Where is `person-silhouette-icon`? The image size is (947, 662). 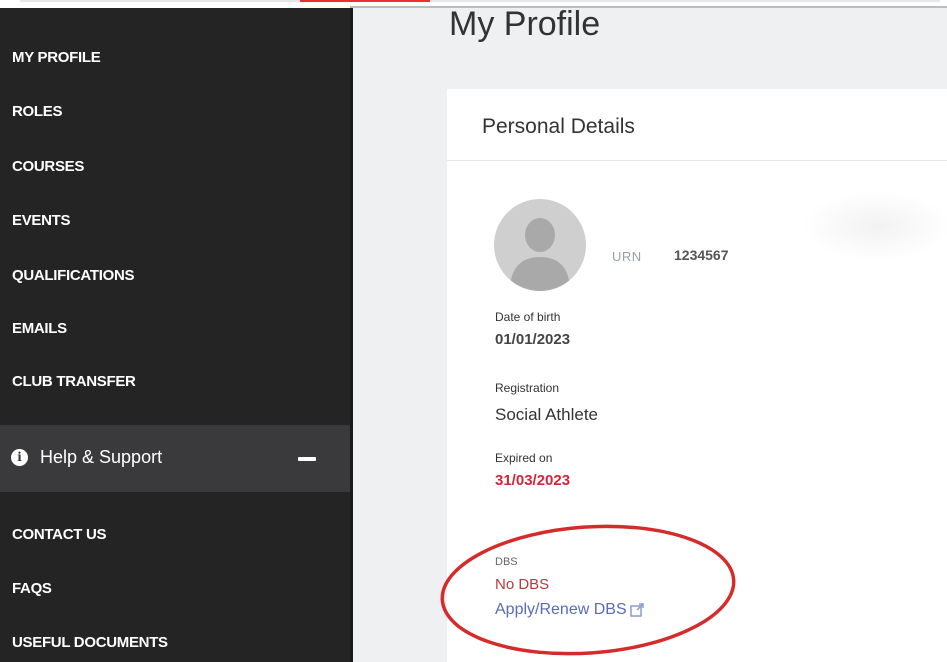
person-silhouette-icon is located at coordinates (540, 254).